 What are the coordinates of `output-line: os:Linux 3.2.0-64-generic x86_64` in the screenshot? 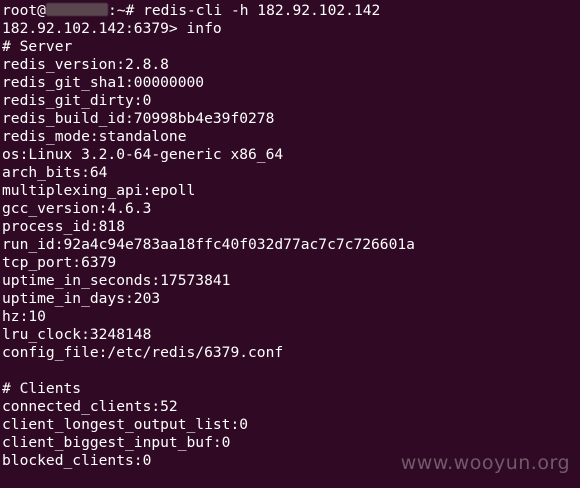 It's located at (143, 154).